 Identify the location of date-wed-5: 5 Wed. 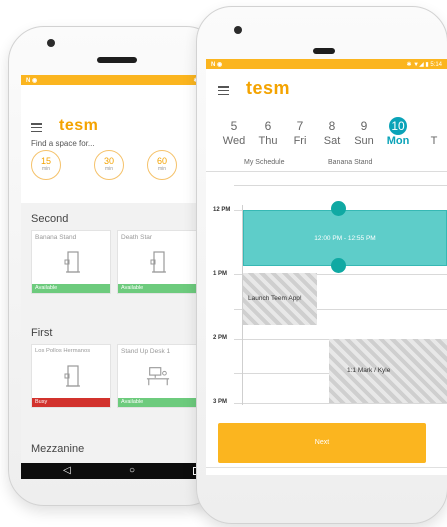
(234, 132).